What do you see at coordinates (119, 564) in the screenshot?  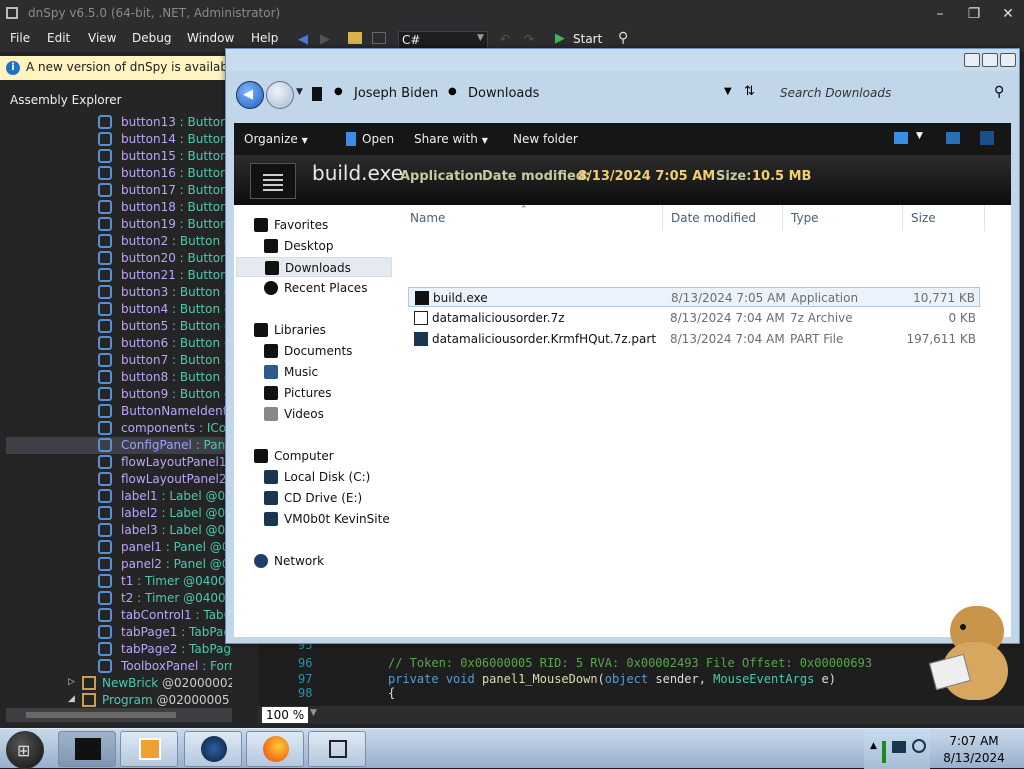 I see `tree-item-field: panel2 : Panel @040` at bounding box center [119, 564].